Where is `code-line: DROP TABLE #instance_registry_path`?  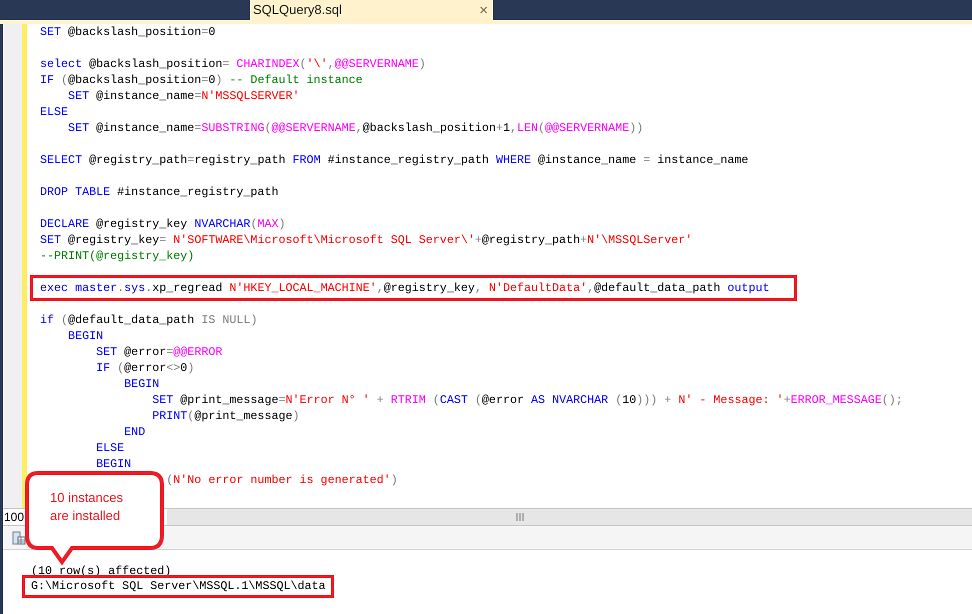
code-line: DROP TABLE #instance_registry_path is located at coordinates (159, 192).